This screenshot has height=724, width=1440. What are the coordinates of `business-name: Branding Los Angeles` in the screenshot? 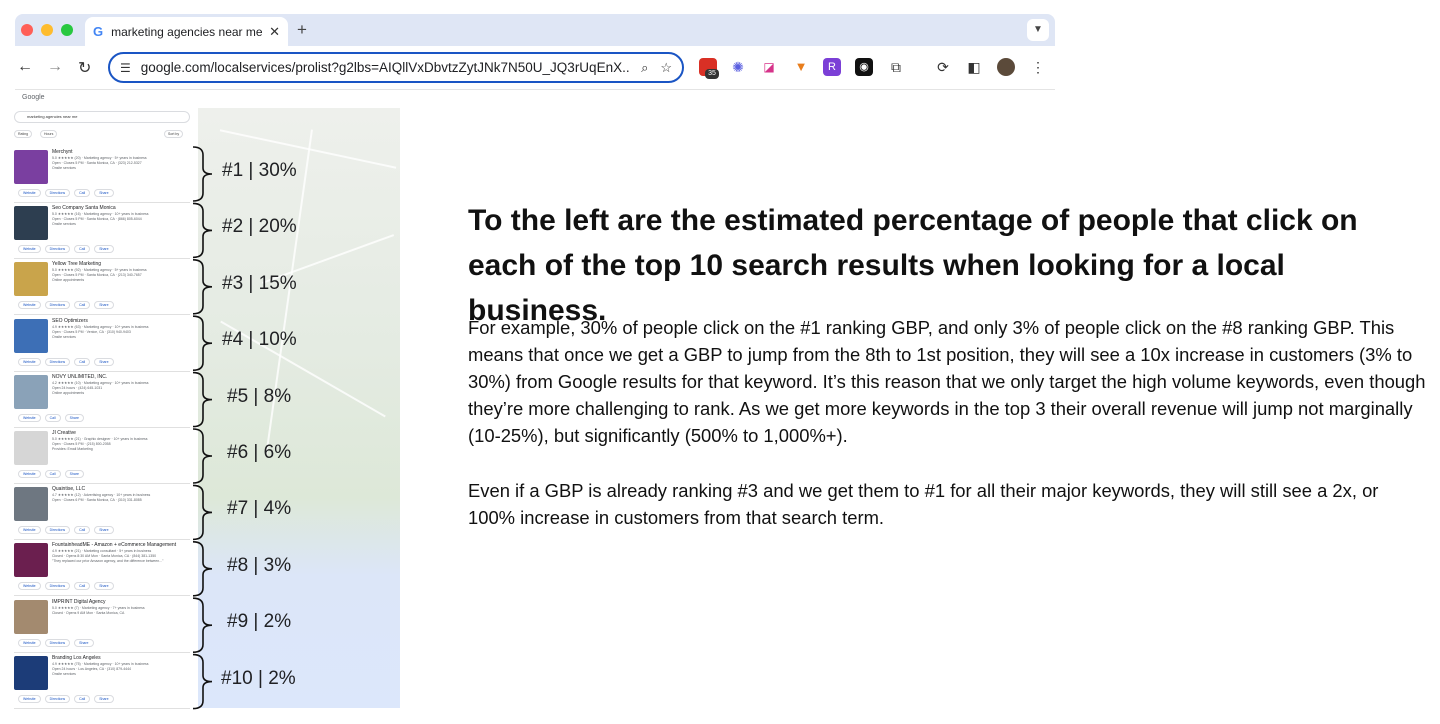 It's located at (76, 658).